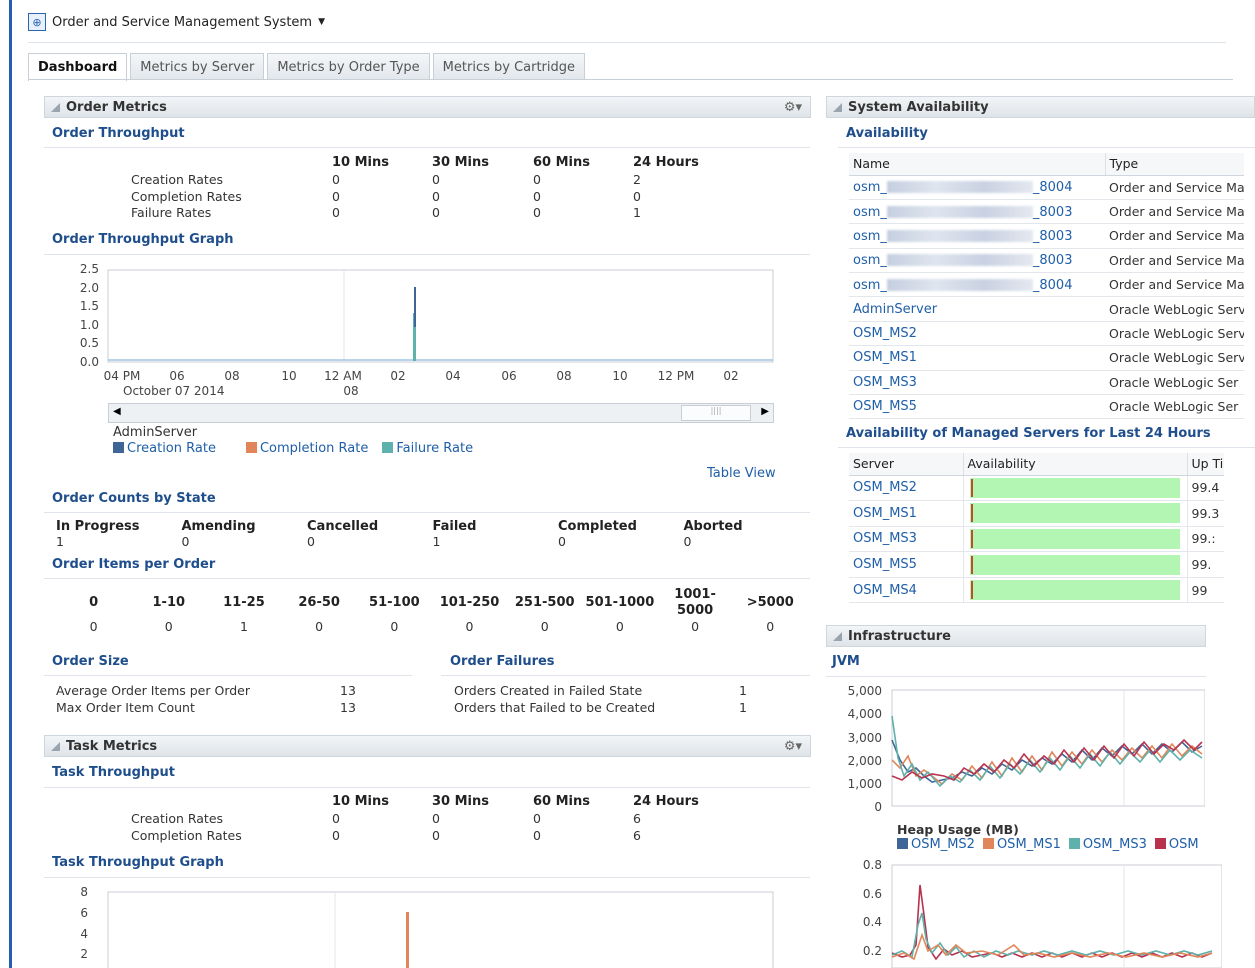  Describe the element at coordinates (870, 261) in the screenshot. I see `server-prefix: osm_` at that location.